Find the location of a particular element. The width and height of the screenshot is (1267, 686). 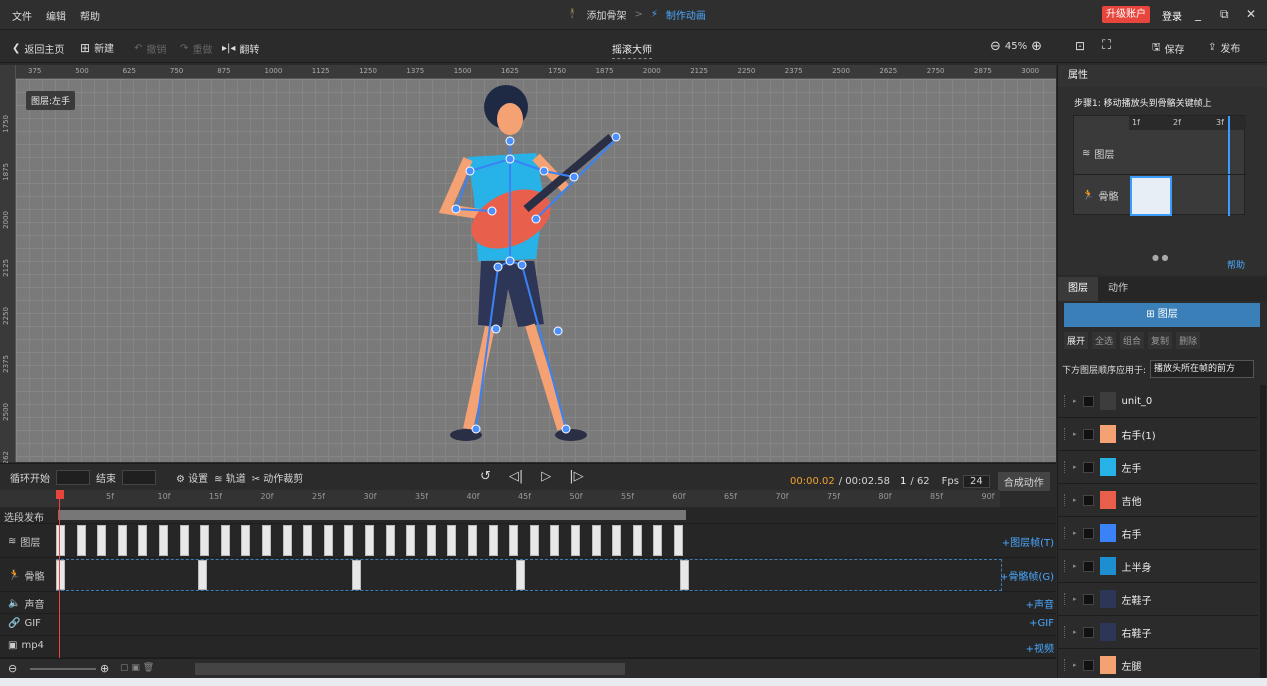

layer-order-select: 播放头所在帧的前方 is located at coordinates (1202, 369).